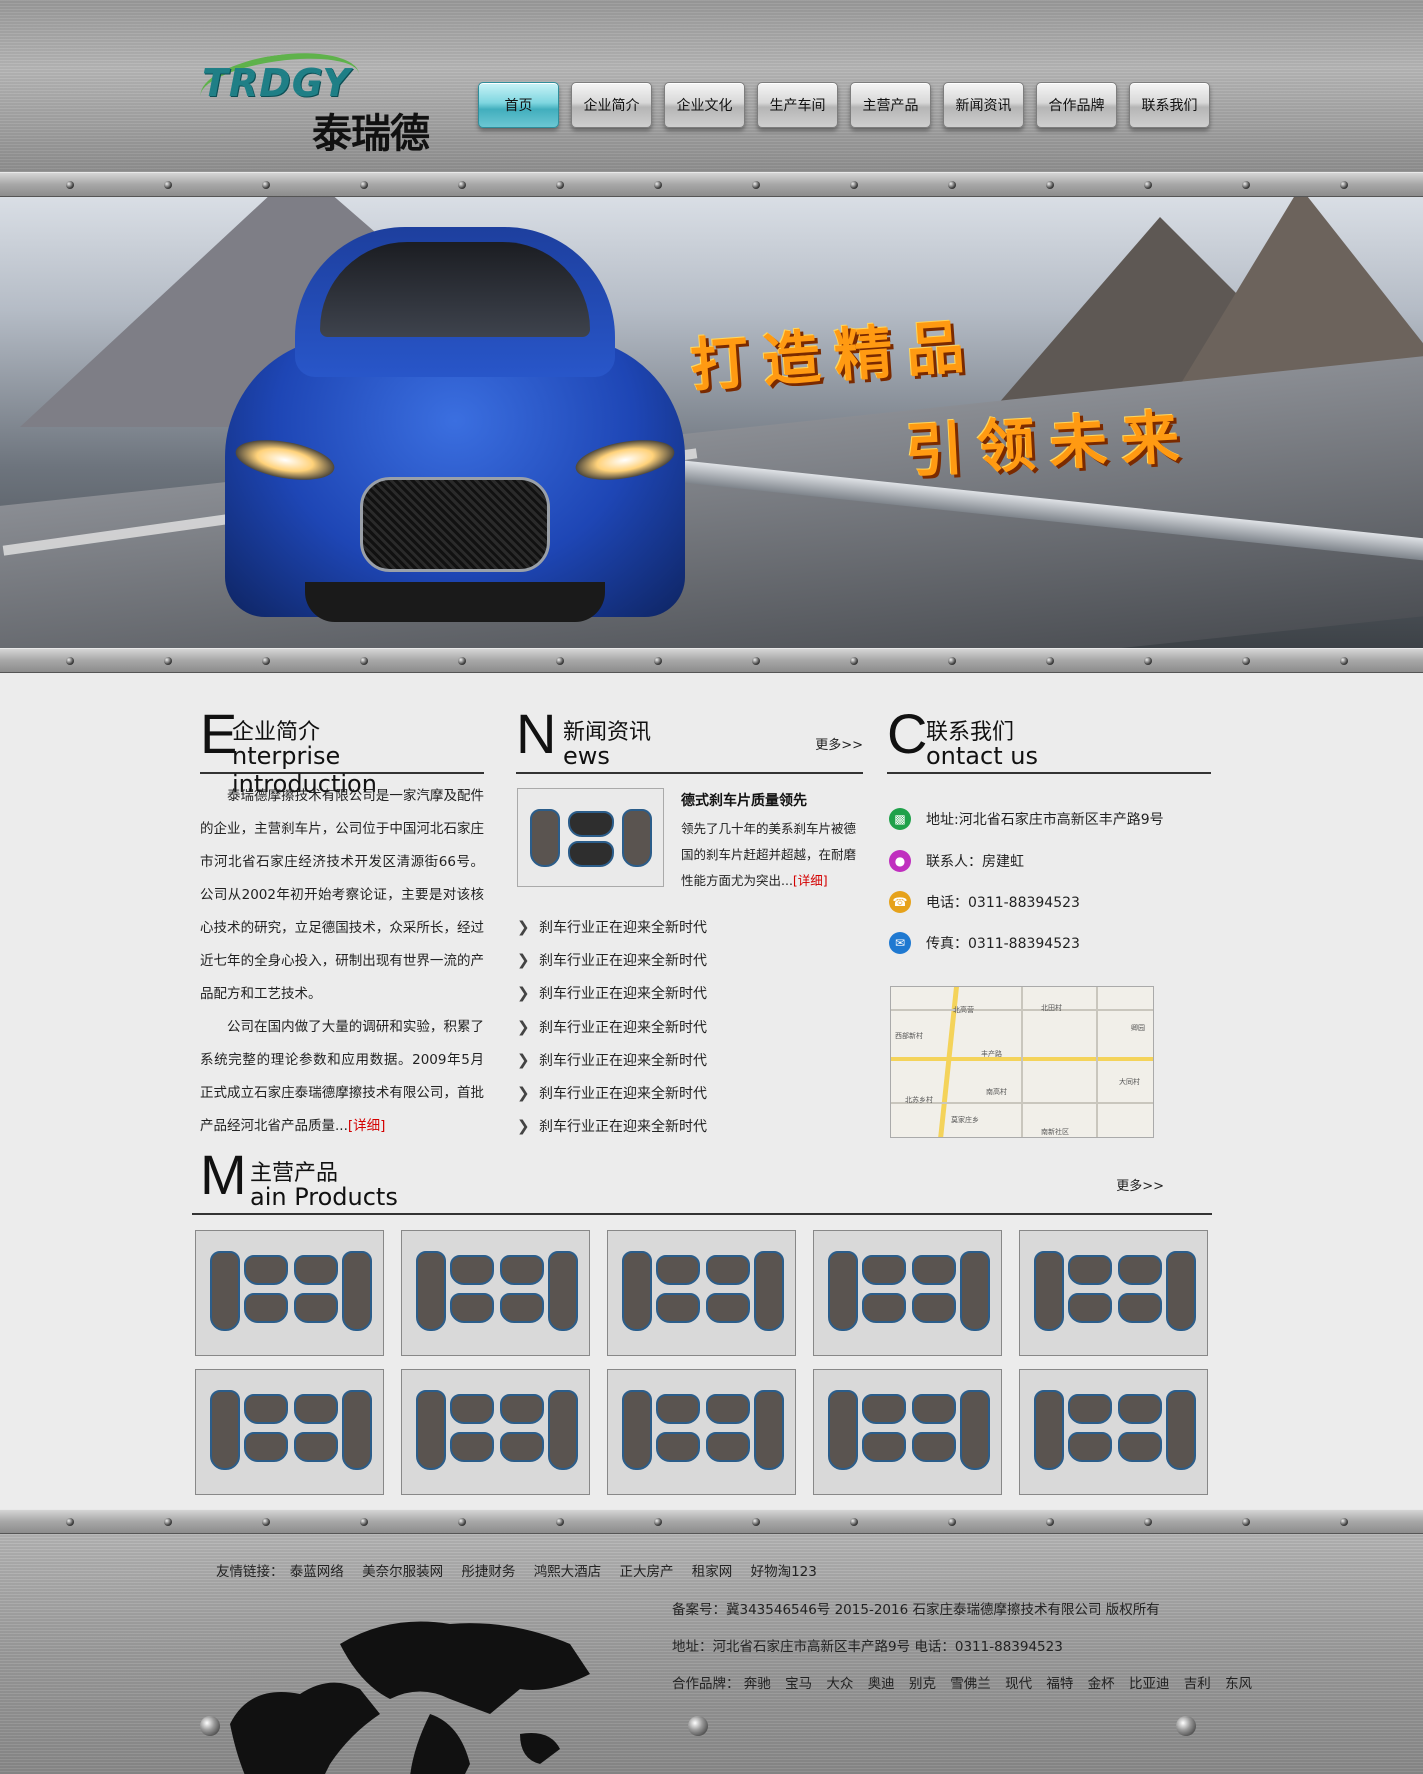  What do you see at coordinates (623, 994) in the screenshot?
I see `news-item-title: 刹车行业正在迎来全新时代` at bounding box center [623, 994].